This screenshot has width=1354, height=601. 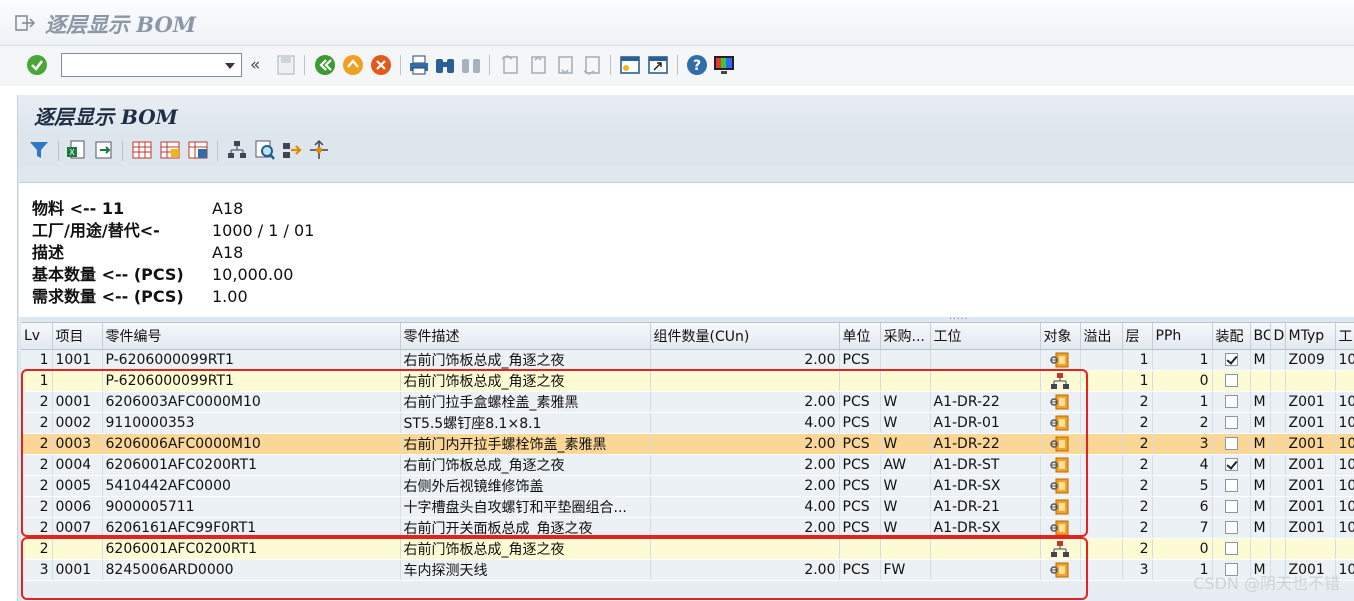 I want to click on column-header-assembly: 装配, so click(x=1231, y=336).